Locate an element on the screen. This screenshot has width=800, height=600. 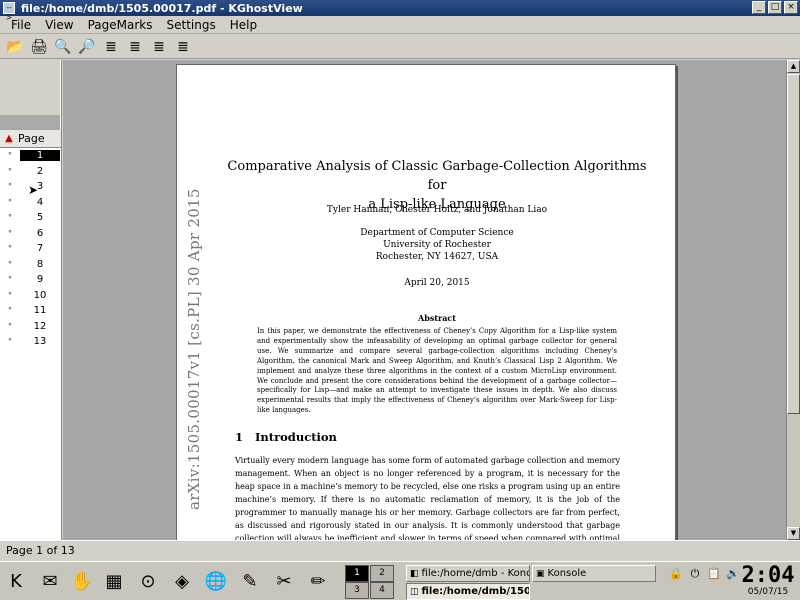
maximize-button: □ is located at coordinates (775, 7).